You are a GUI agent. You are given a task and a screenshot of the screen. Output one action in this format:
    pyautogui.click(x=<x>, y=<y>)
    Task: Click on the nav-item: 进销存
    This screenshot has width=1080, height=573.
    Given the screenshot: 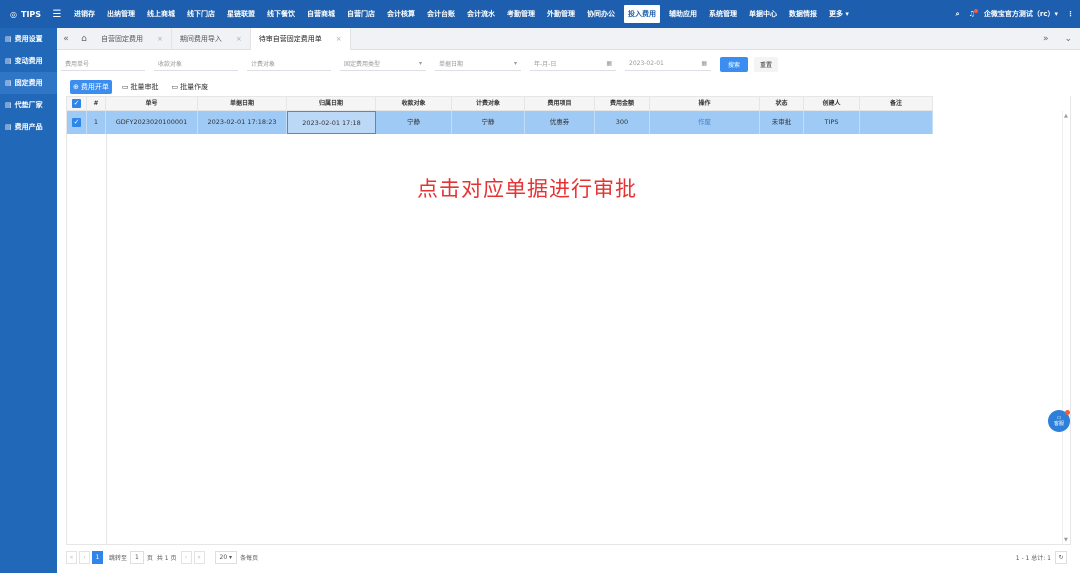 What is the action you would take?
    pyautogui.click(x=84, y=14)
    